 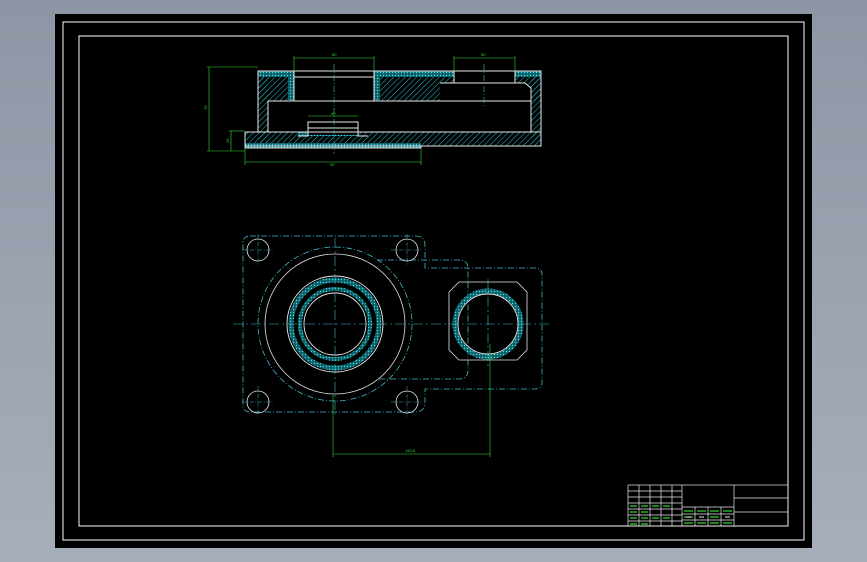 I want to click on dim-overall-height: 70, so click(x=205, y=107).